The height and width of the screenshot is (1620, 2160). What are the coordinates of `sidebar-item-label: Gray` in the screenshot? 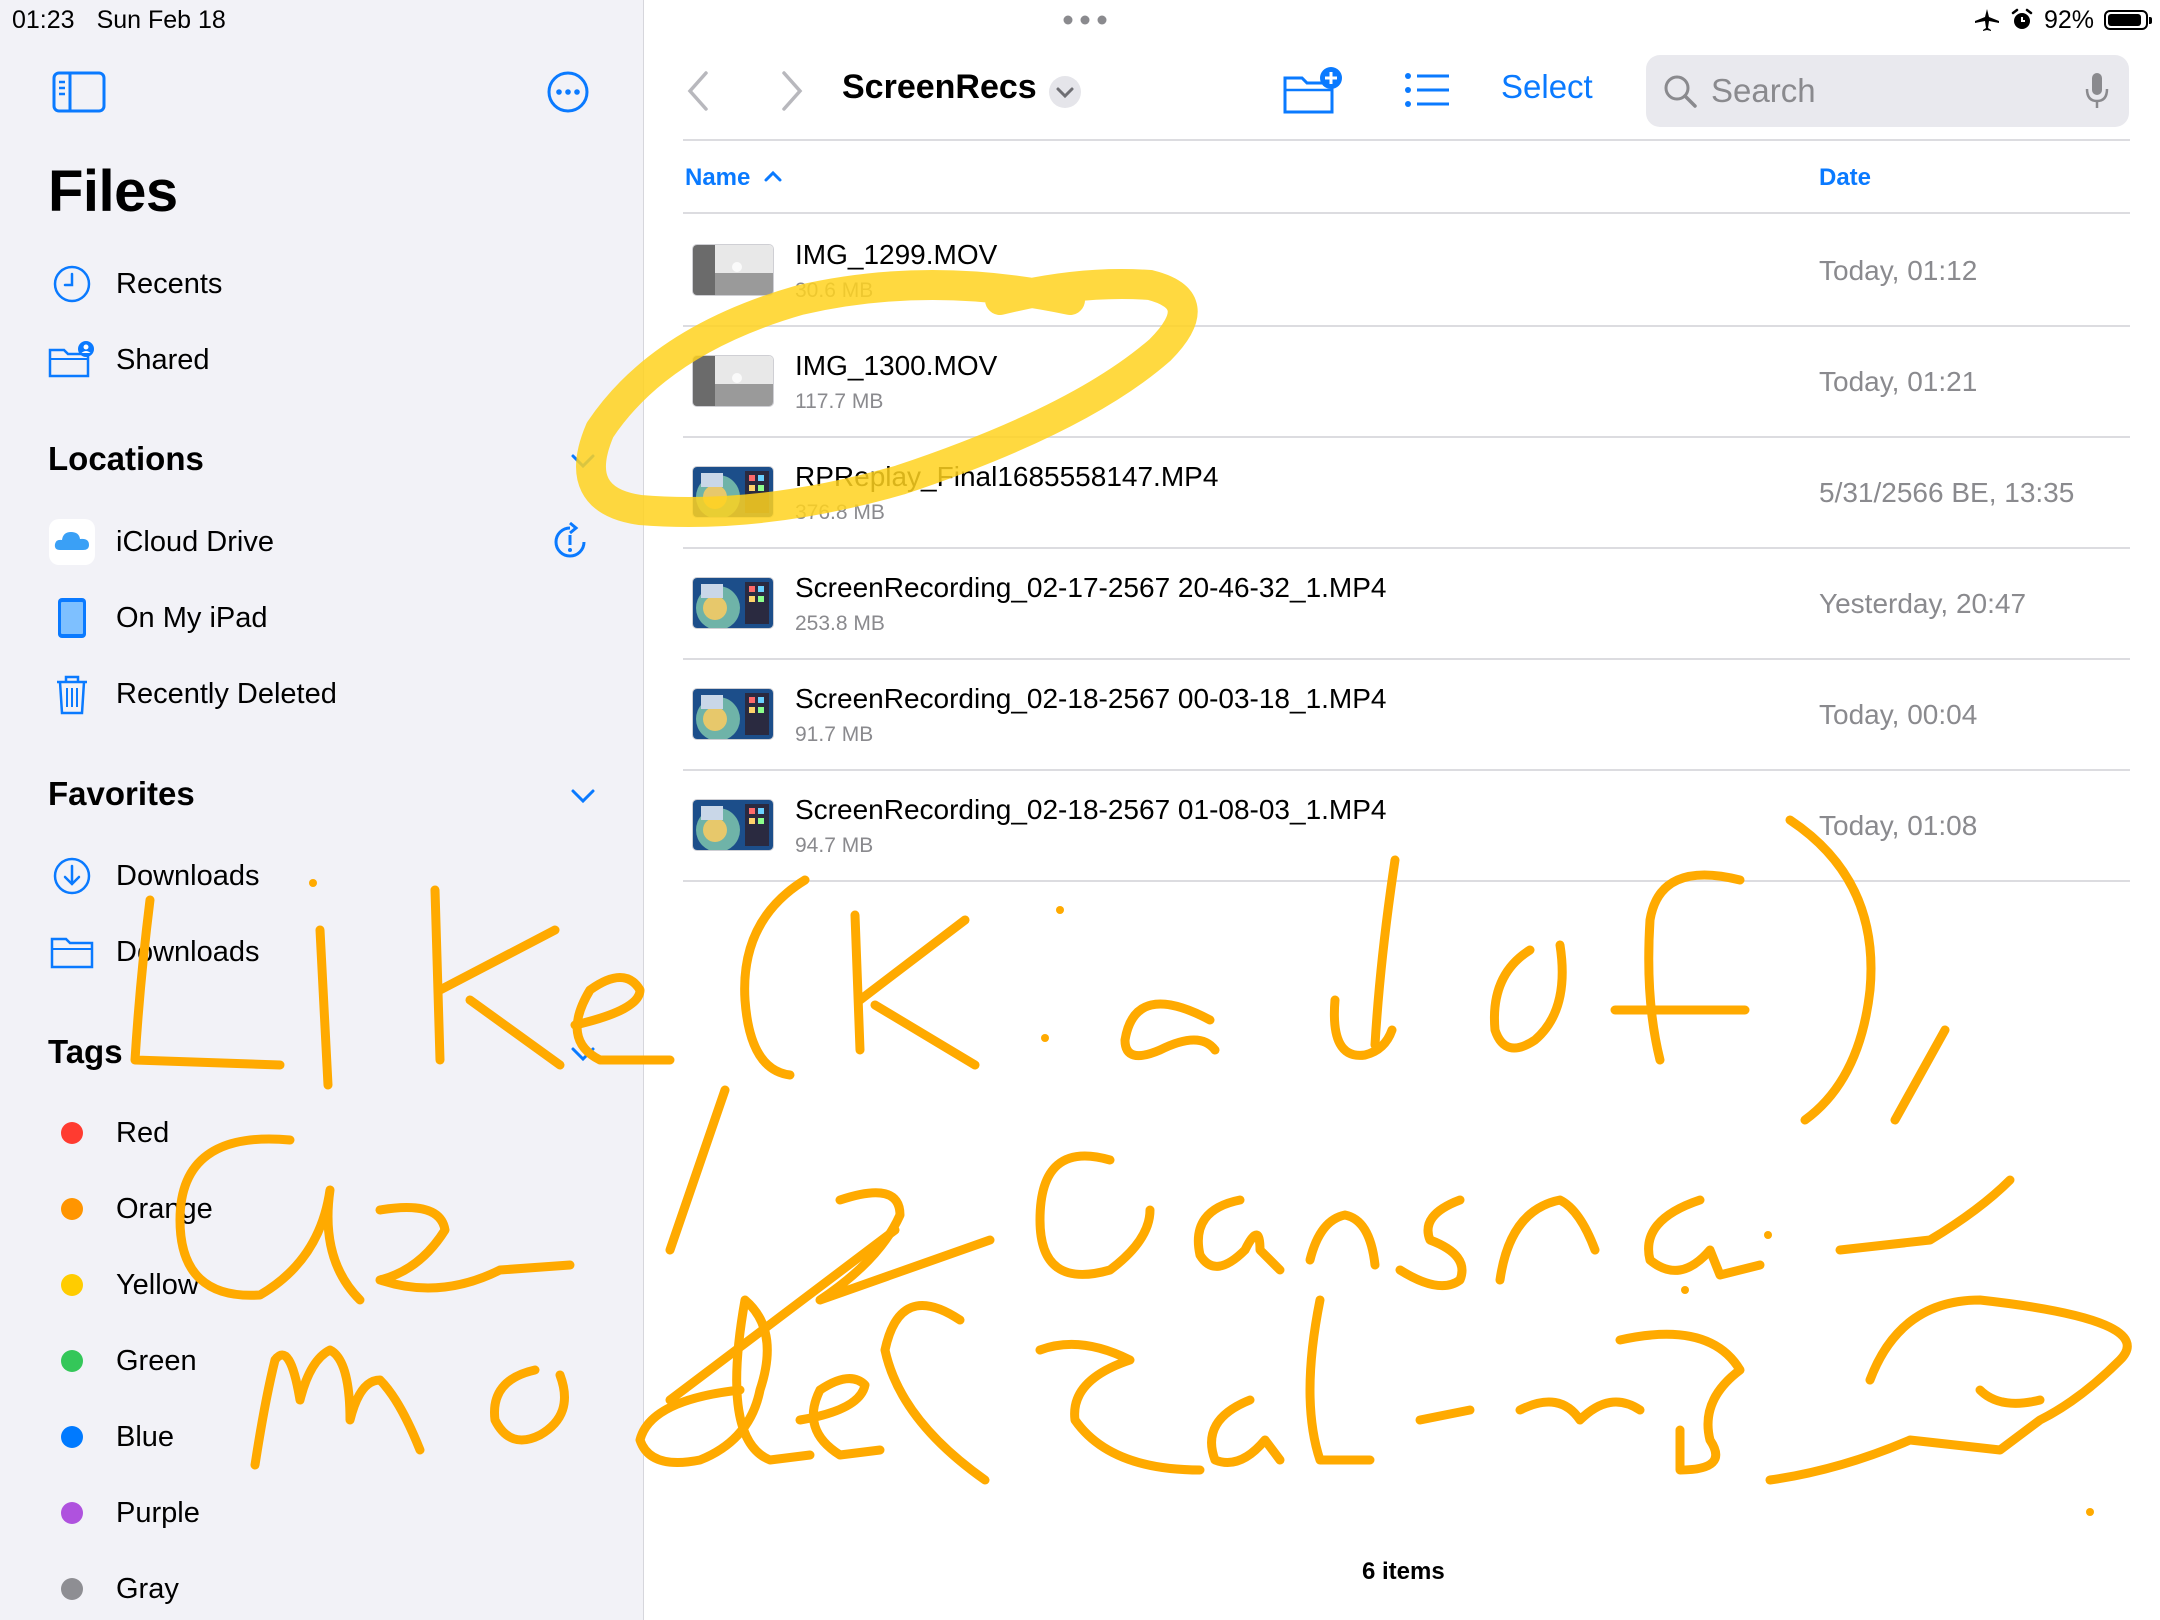 It's located at (147, 1588).